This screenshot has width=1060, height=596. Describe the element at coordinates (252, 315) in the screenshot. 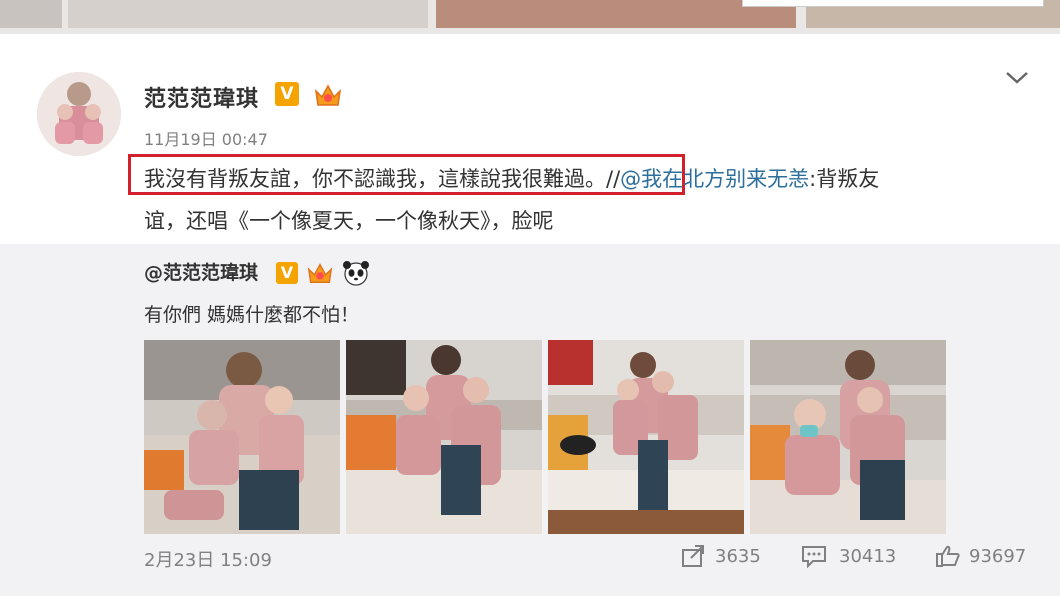

I see `repost-text: 有你們 媽媽什麼都不怕！` at that location.